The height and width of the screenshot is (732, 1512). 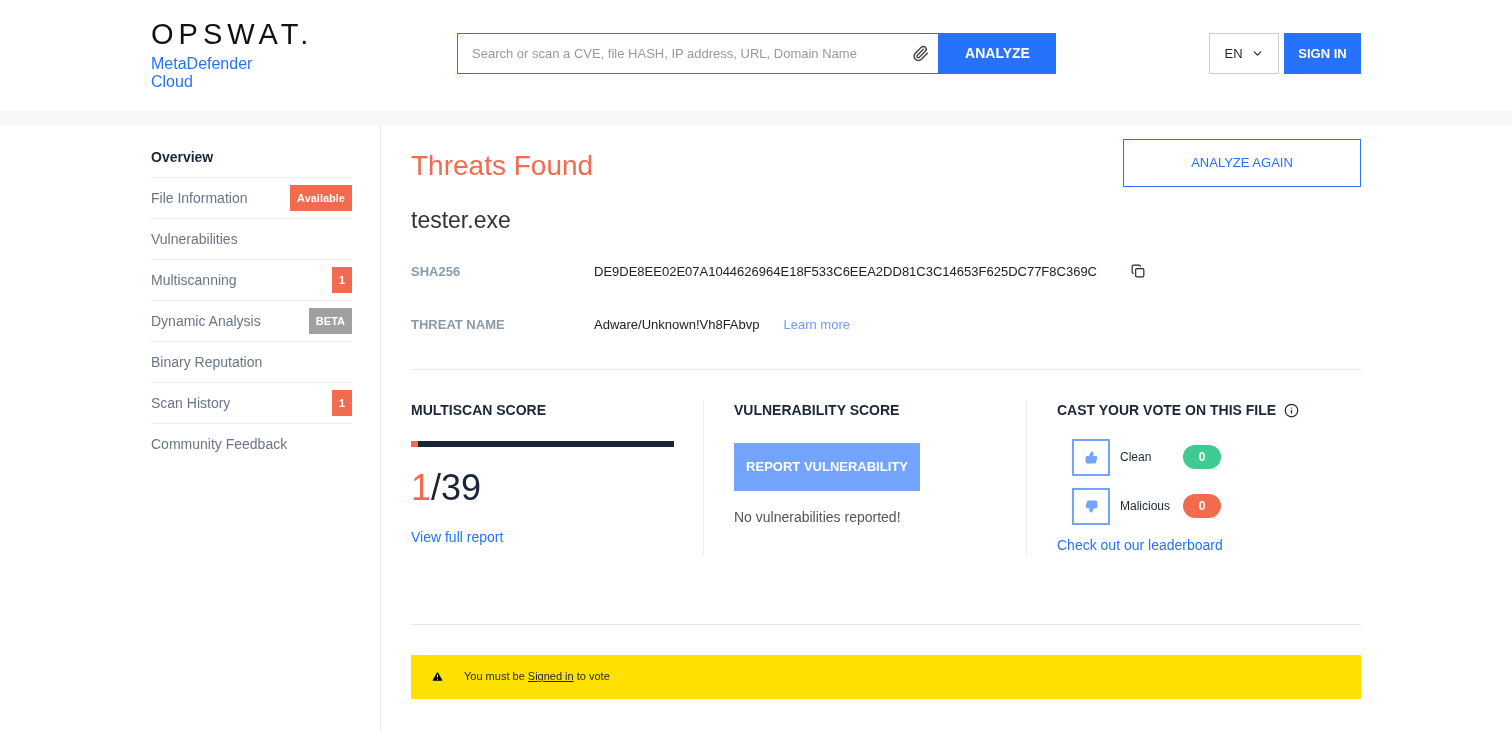 What do you see at coordinates (330, 321) in the screenshot?
I see `count-badge: BETA` at bounding box center [330, 321].